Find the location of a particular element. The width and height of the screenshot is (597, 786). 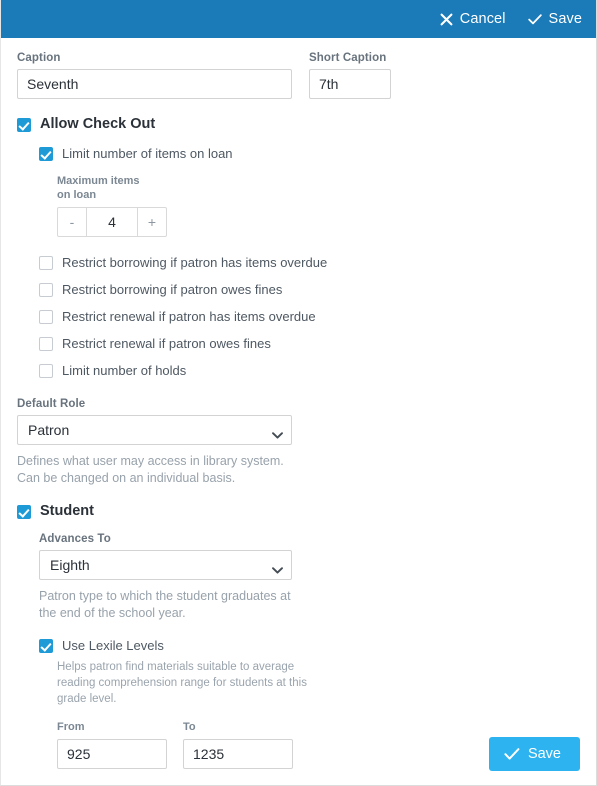

limit-holds-checkbox: Limit number of holds is located at coordinates (309, 370).